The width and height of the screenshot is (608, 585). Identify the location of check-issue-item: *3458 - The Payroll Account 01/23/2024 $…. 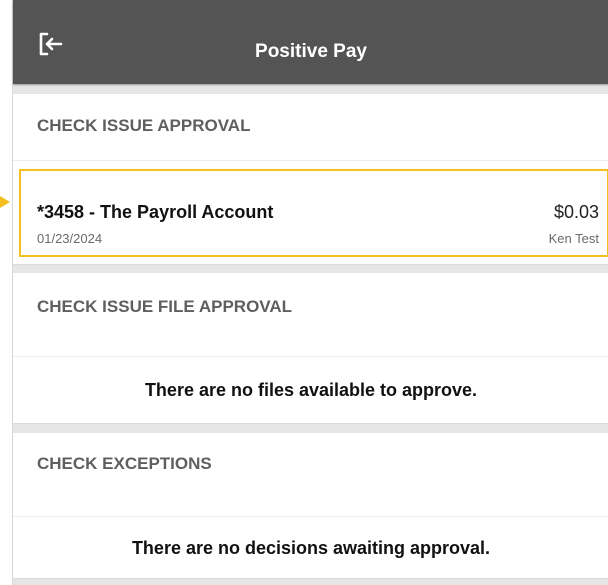
(313, 213).